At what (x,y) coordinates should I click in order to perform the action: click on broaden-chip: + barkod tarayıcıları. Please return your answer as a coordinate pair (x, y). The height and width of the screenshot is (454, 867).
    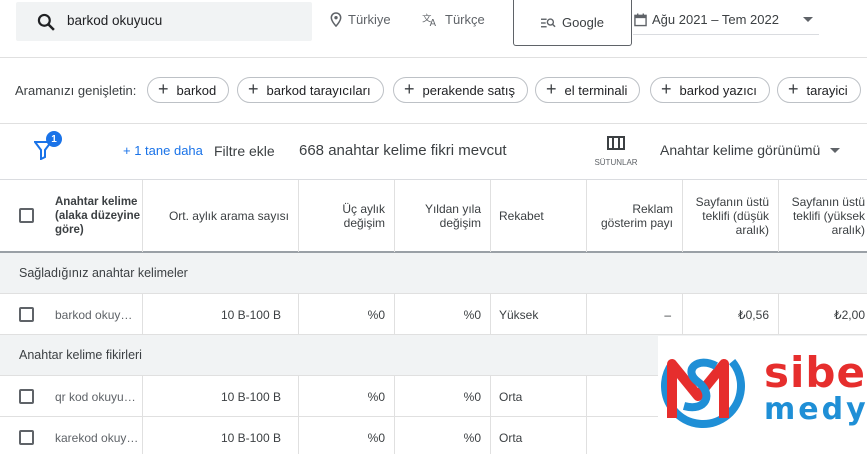
    Looking at the image, I should click on (310, 90).